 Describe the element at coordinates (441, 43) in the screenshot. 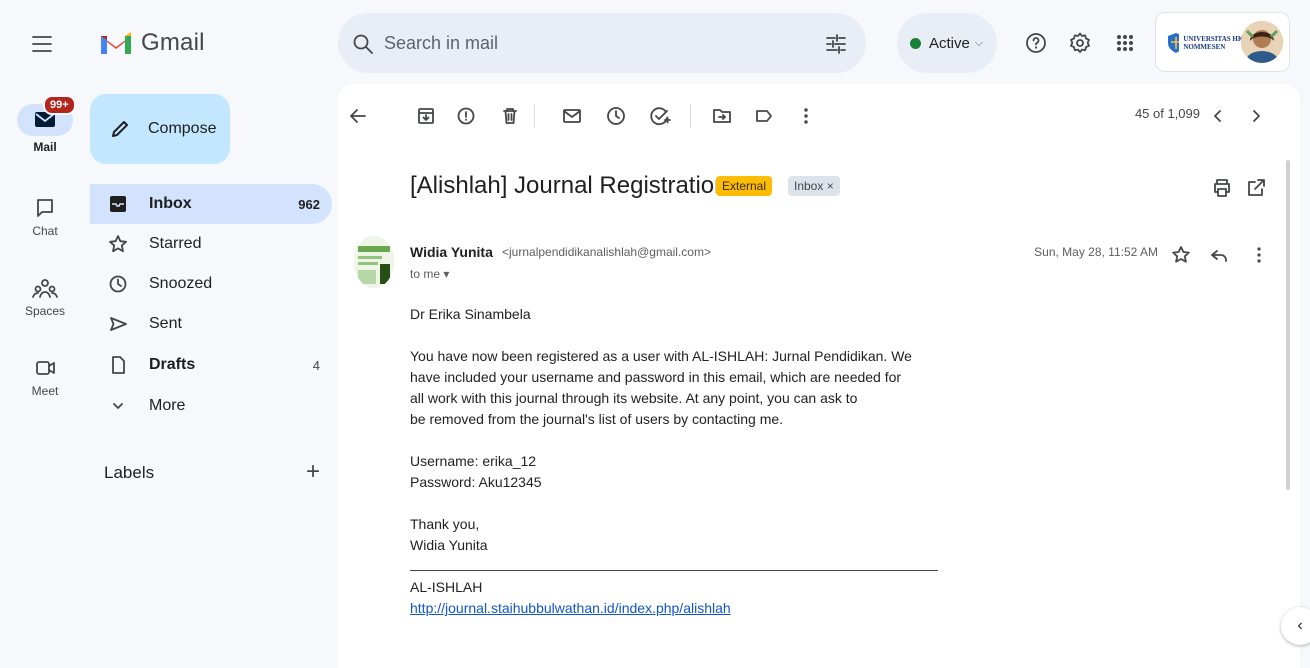

I see `search-input: Search in mail` at that location.